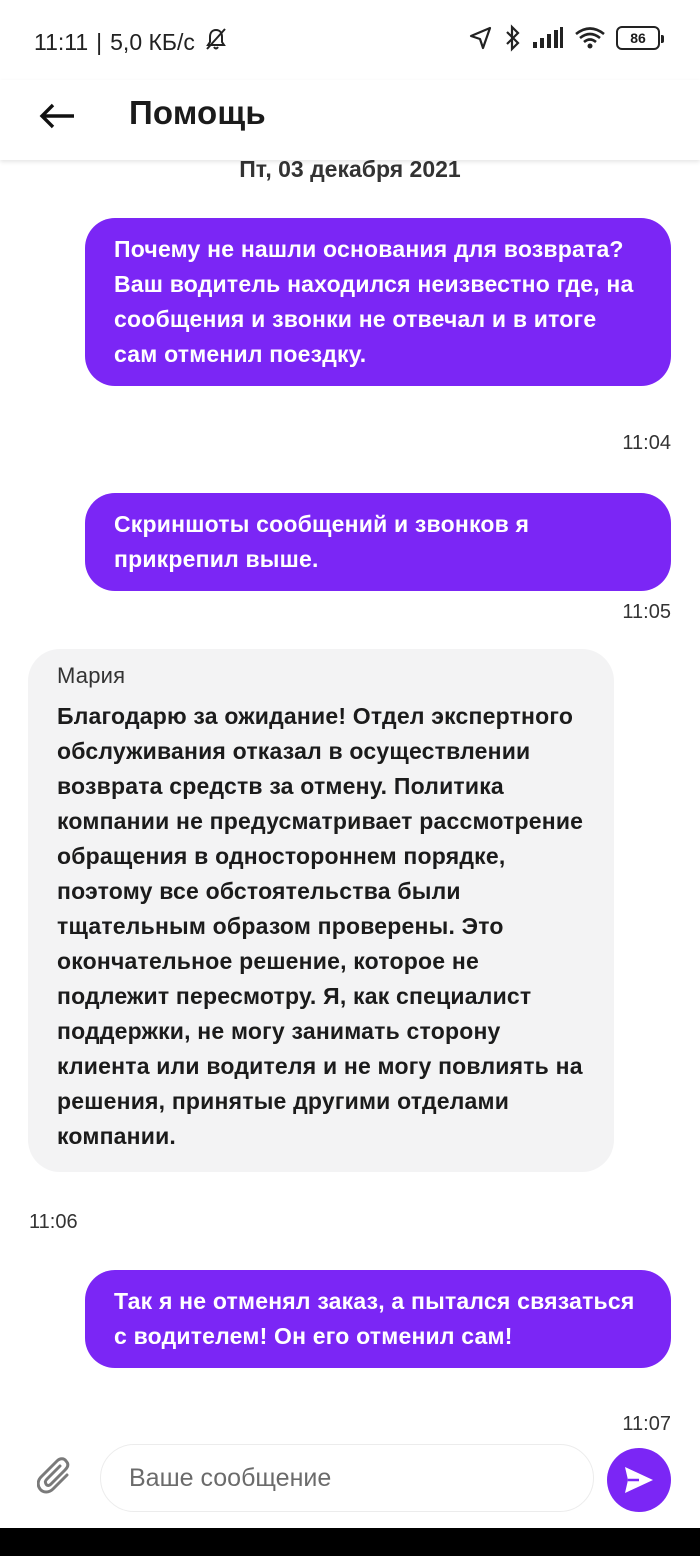 The width and height of the screenshot is (700, 1556). I want to click on back-button, so click(58, 116).